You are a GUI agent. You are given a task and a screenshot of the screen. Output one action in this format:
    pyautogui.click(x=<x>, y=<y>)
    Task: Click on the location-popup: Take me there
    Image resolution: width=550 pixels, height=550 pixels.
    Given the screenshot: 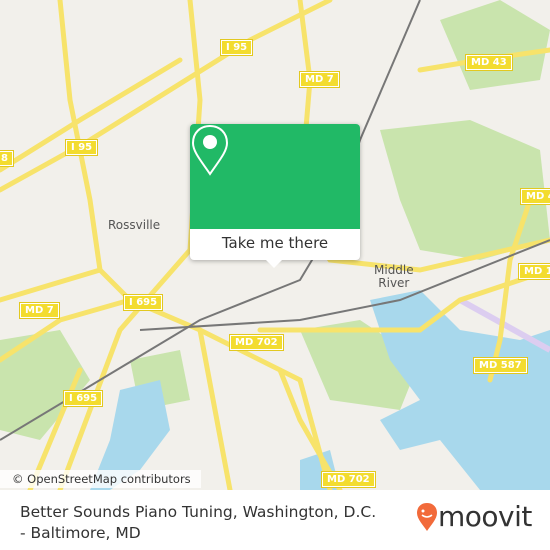 What is the action you would take?
    pyautogui.click(x=275, y=196)
    